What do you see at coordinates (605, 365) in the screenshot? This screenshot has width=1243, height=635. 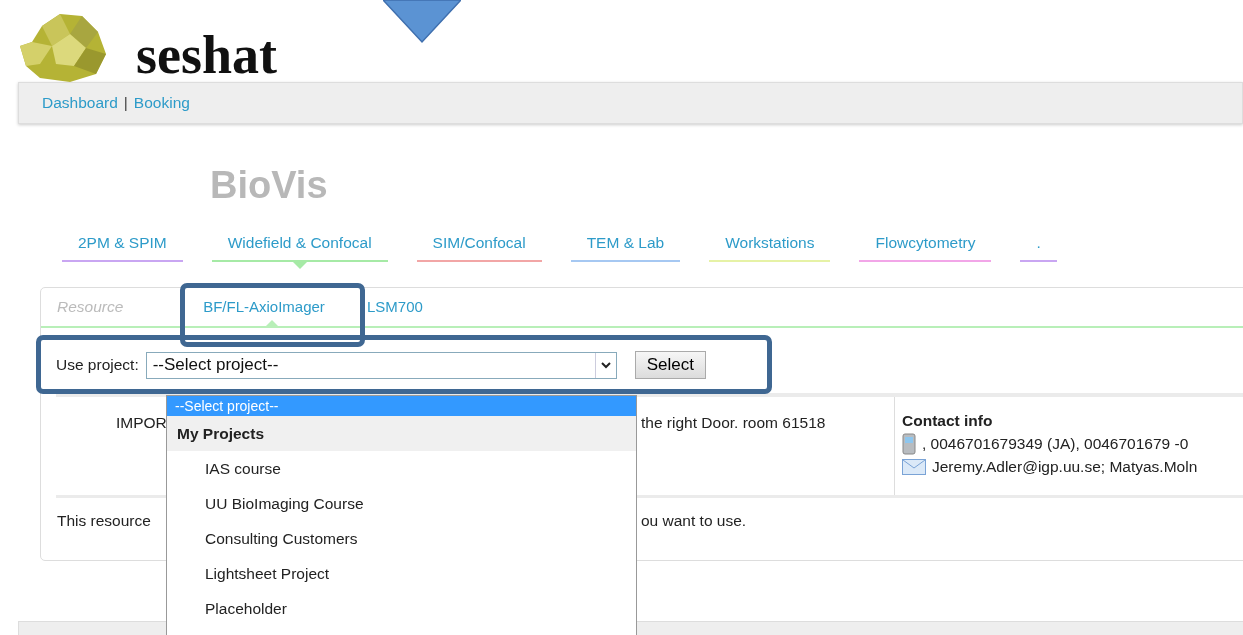 I see `chevron-down-icon` at bounding box center [605, 365].